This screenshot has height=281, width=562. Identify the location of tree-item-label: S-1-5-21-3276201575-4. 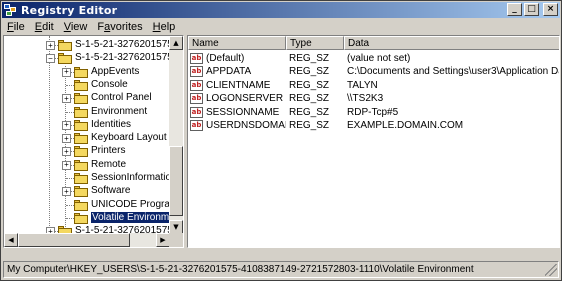
(122, 58).